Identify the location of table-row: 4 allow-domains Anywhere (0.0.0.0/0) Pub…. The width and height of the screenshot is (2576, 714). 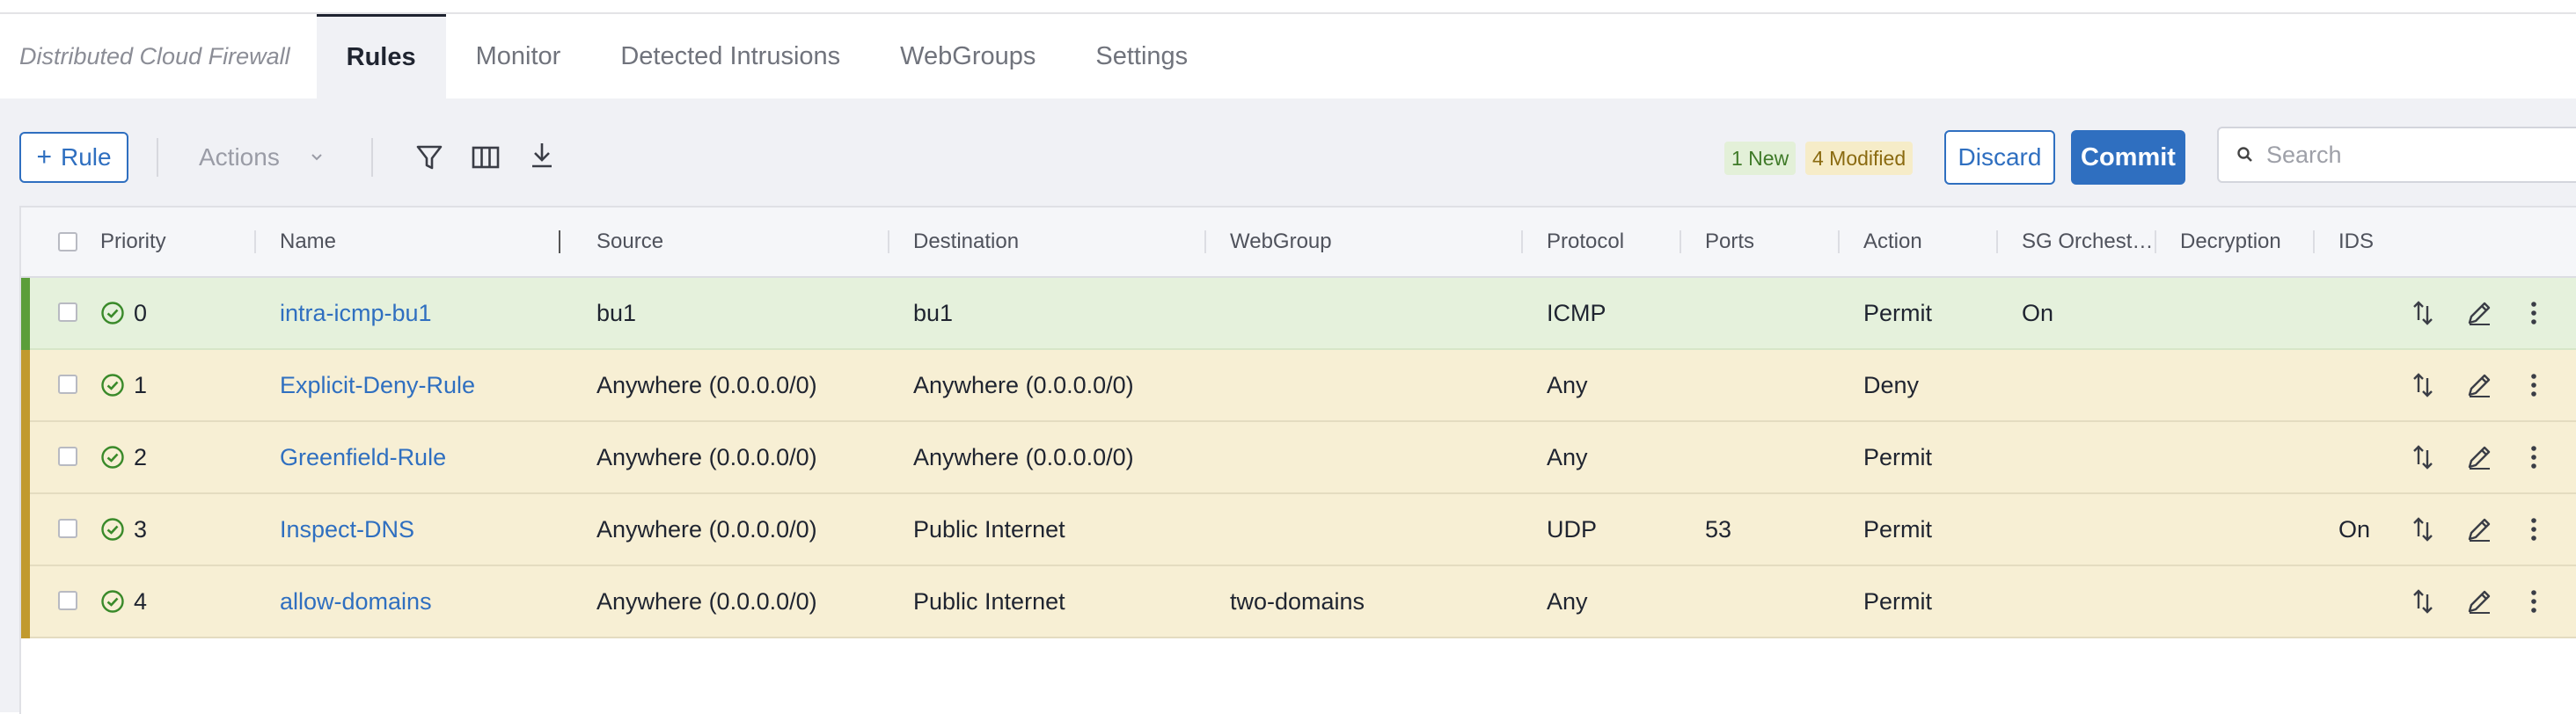
(1298, 602).